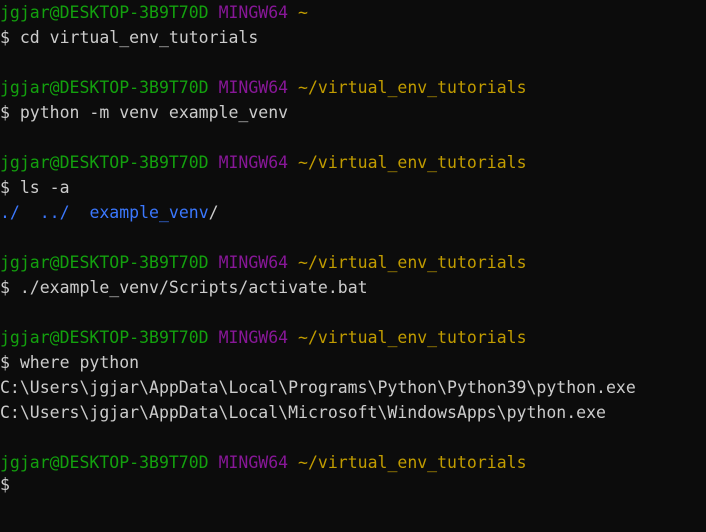 The height and width of the screenshot is (532, 706). What do you see at coordinates (79, 362) in the screenshot?
I see `command-text: where python` at bounding box center [79, 362].